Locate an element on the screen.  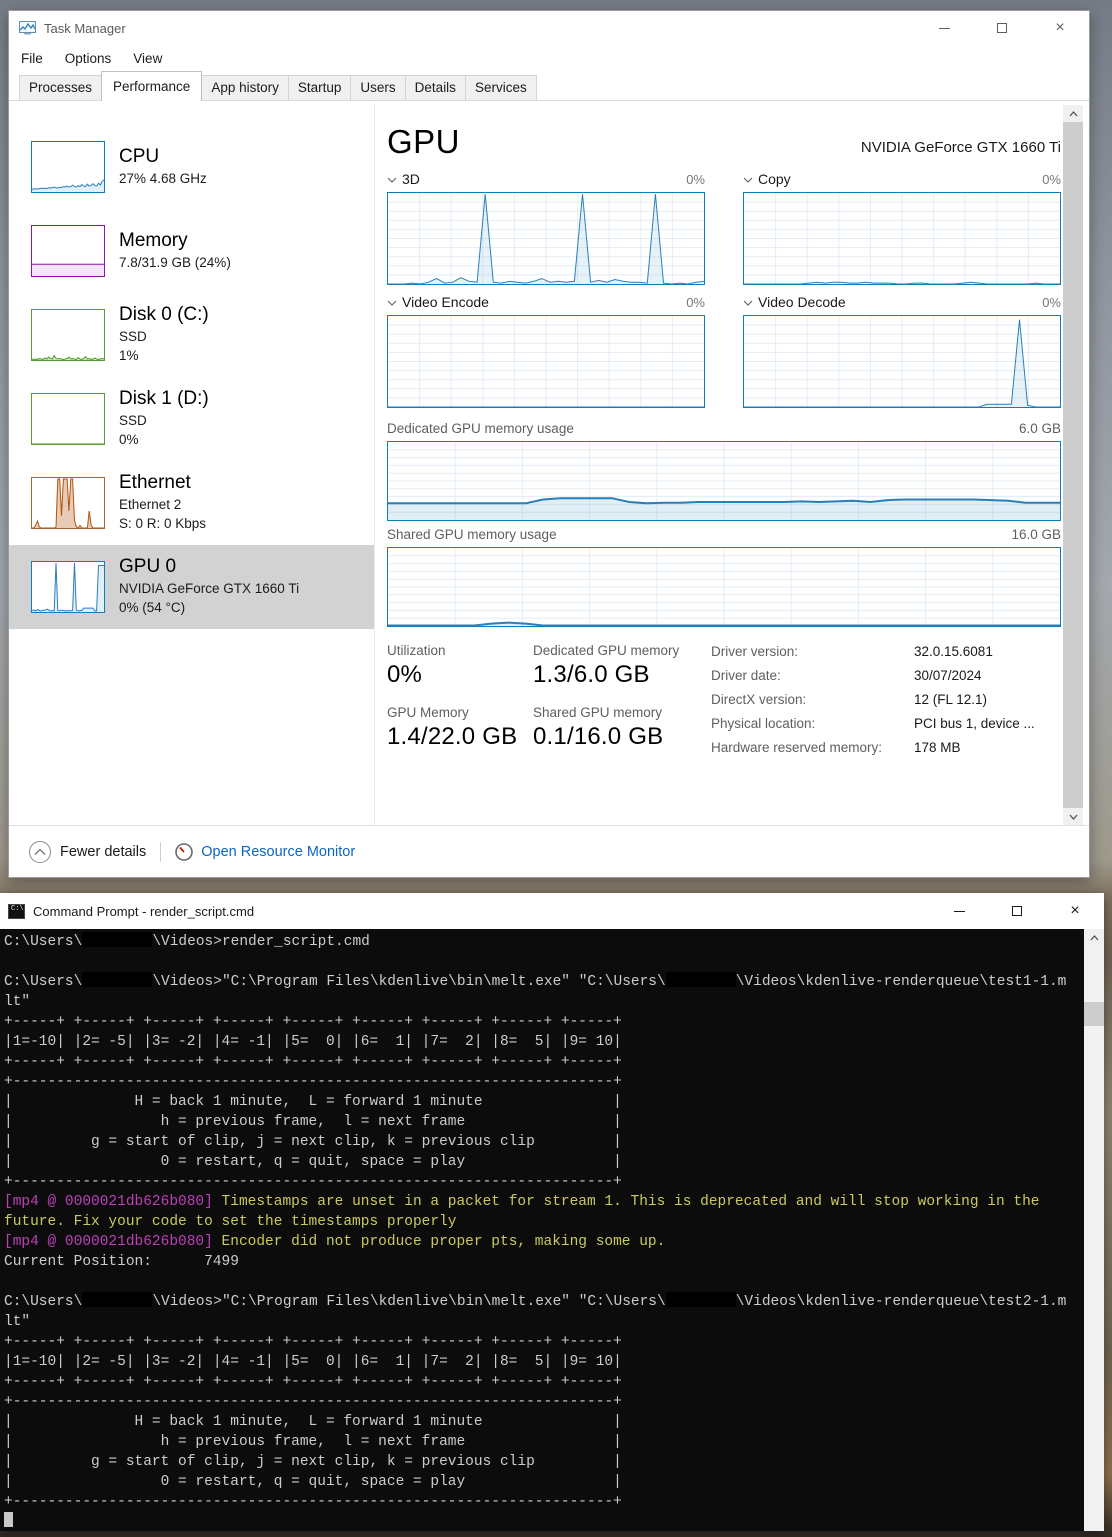
chart-video-decode-value: 0% is located at coordinates (1051, 302).